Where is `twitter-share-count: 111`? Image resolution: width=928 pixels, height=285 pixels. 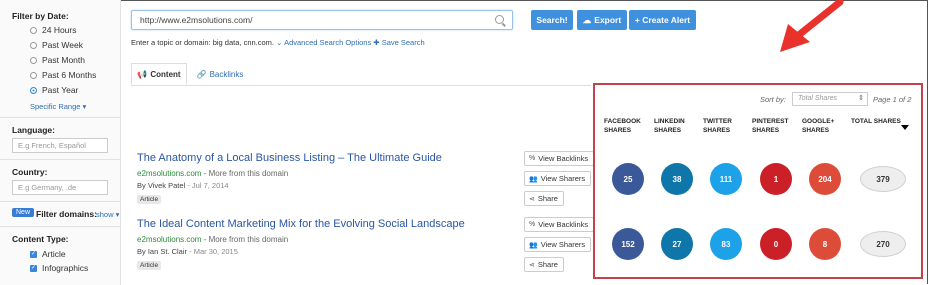
twitter-share-count: 111 is located at coordinates (726, 179).